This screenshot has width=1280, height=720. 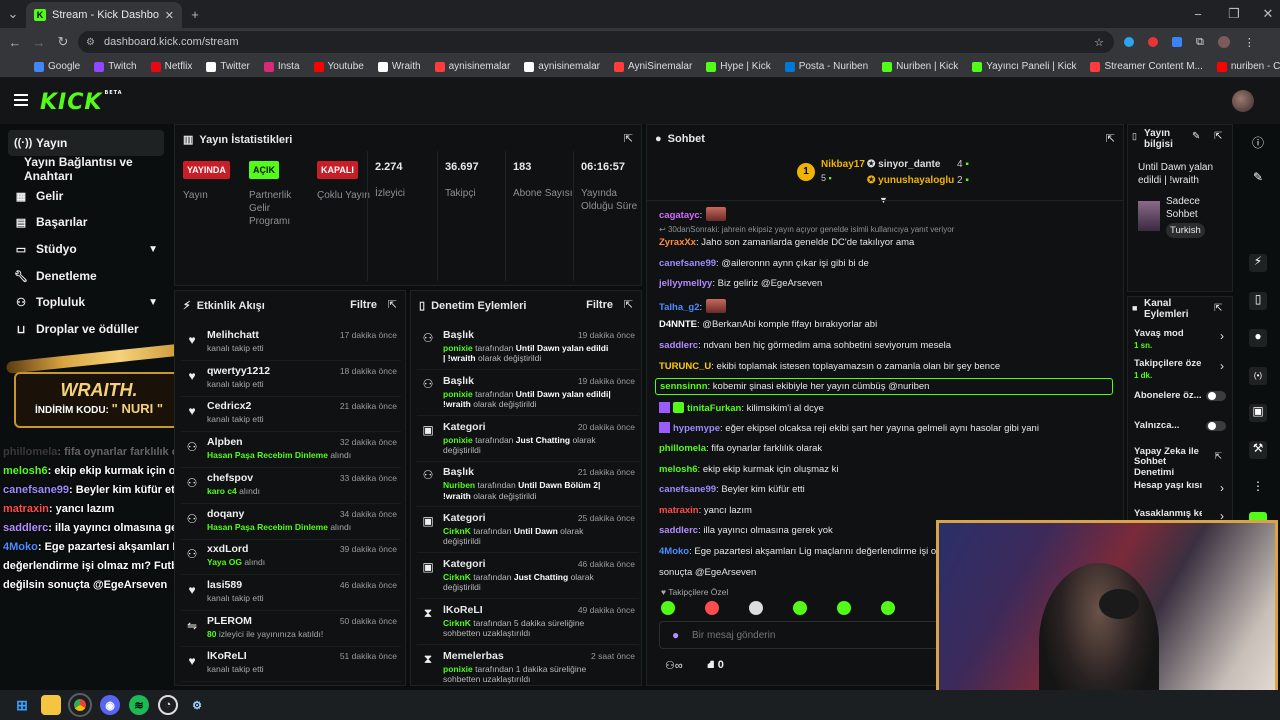 What do you see at coordinates (1099, 42) in the screenshot?
I see `bookmark-star-icon: ☆` at bounding box center [1099, 42].